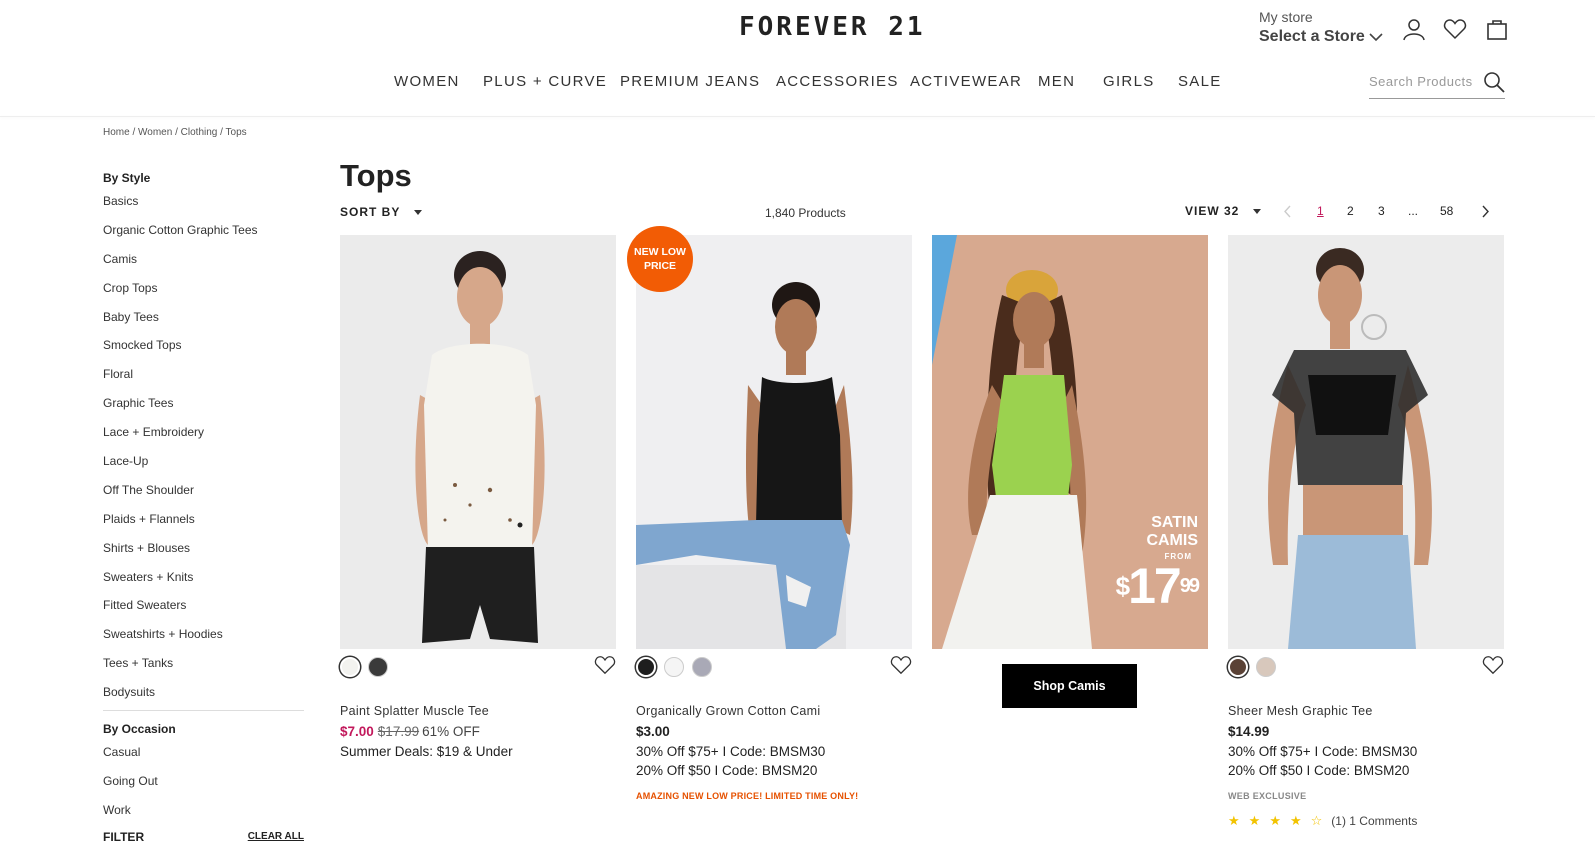  Describe the element at coordinates (203, 641) in the screenshot. I see `sidebar-item-sweatshirts-hoodies: Sweatshirts + Hoodies` at that location.